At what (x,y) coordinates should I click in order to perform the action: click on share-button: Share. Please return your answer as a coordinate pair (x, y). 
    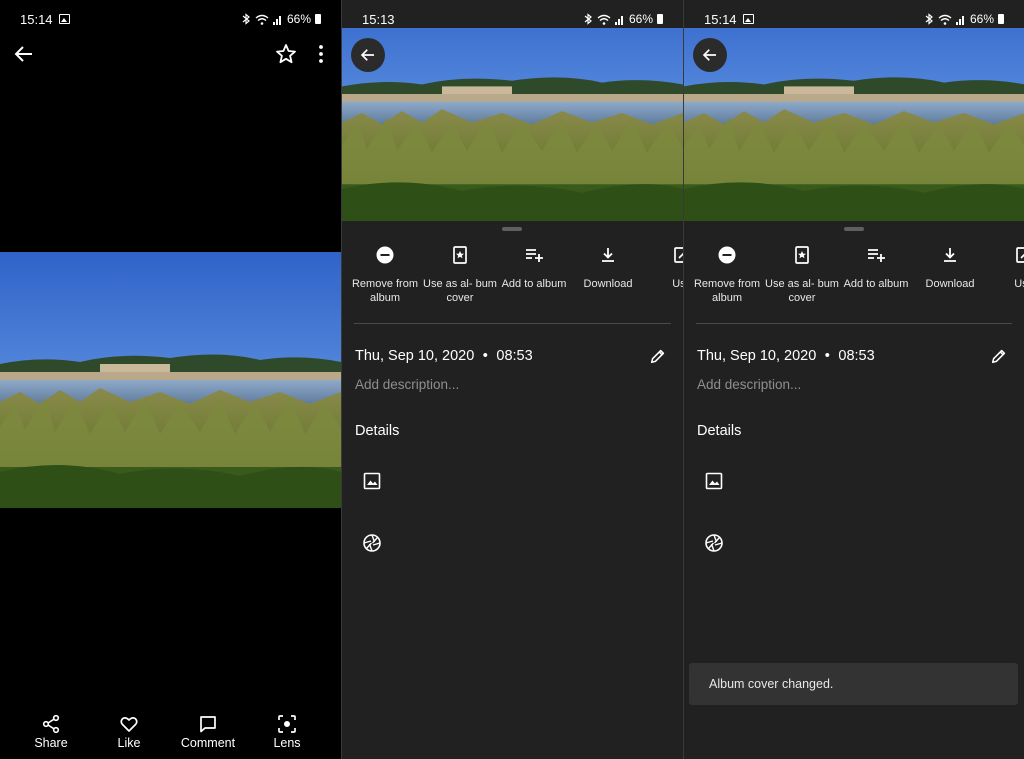
    Looking at the image, I should click on (51, 732).